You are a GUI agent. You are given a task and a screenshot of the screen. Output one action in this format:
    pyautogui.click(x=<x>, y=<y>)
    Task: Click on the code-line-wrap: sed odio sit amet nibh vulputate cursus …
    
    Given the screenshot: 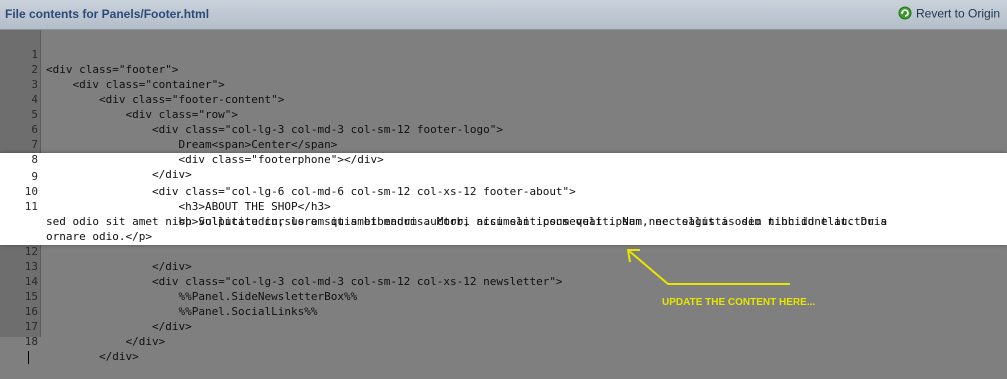 What is the action you would take?
    pyautogui.click(x=443, y=213)
    